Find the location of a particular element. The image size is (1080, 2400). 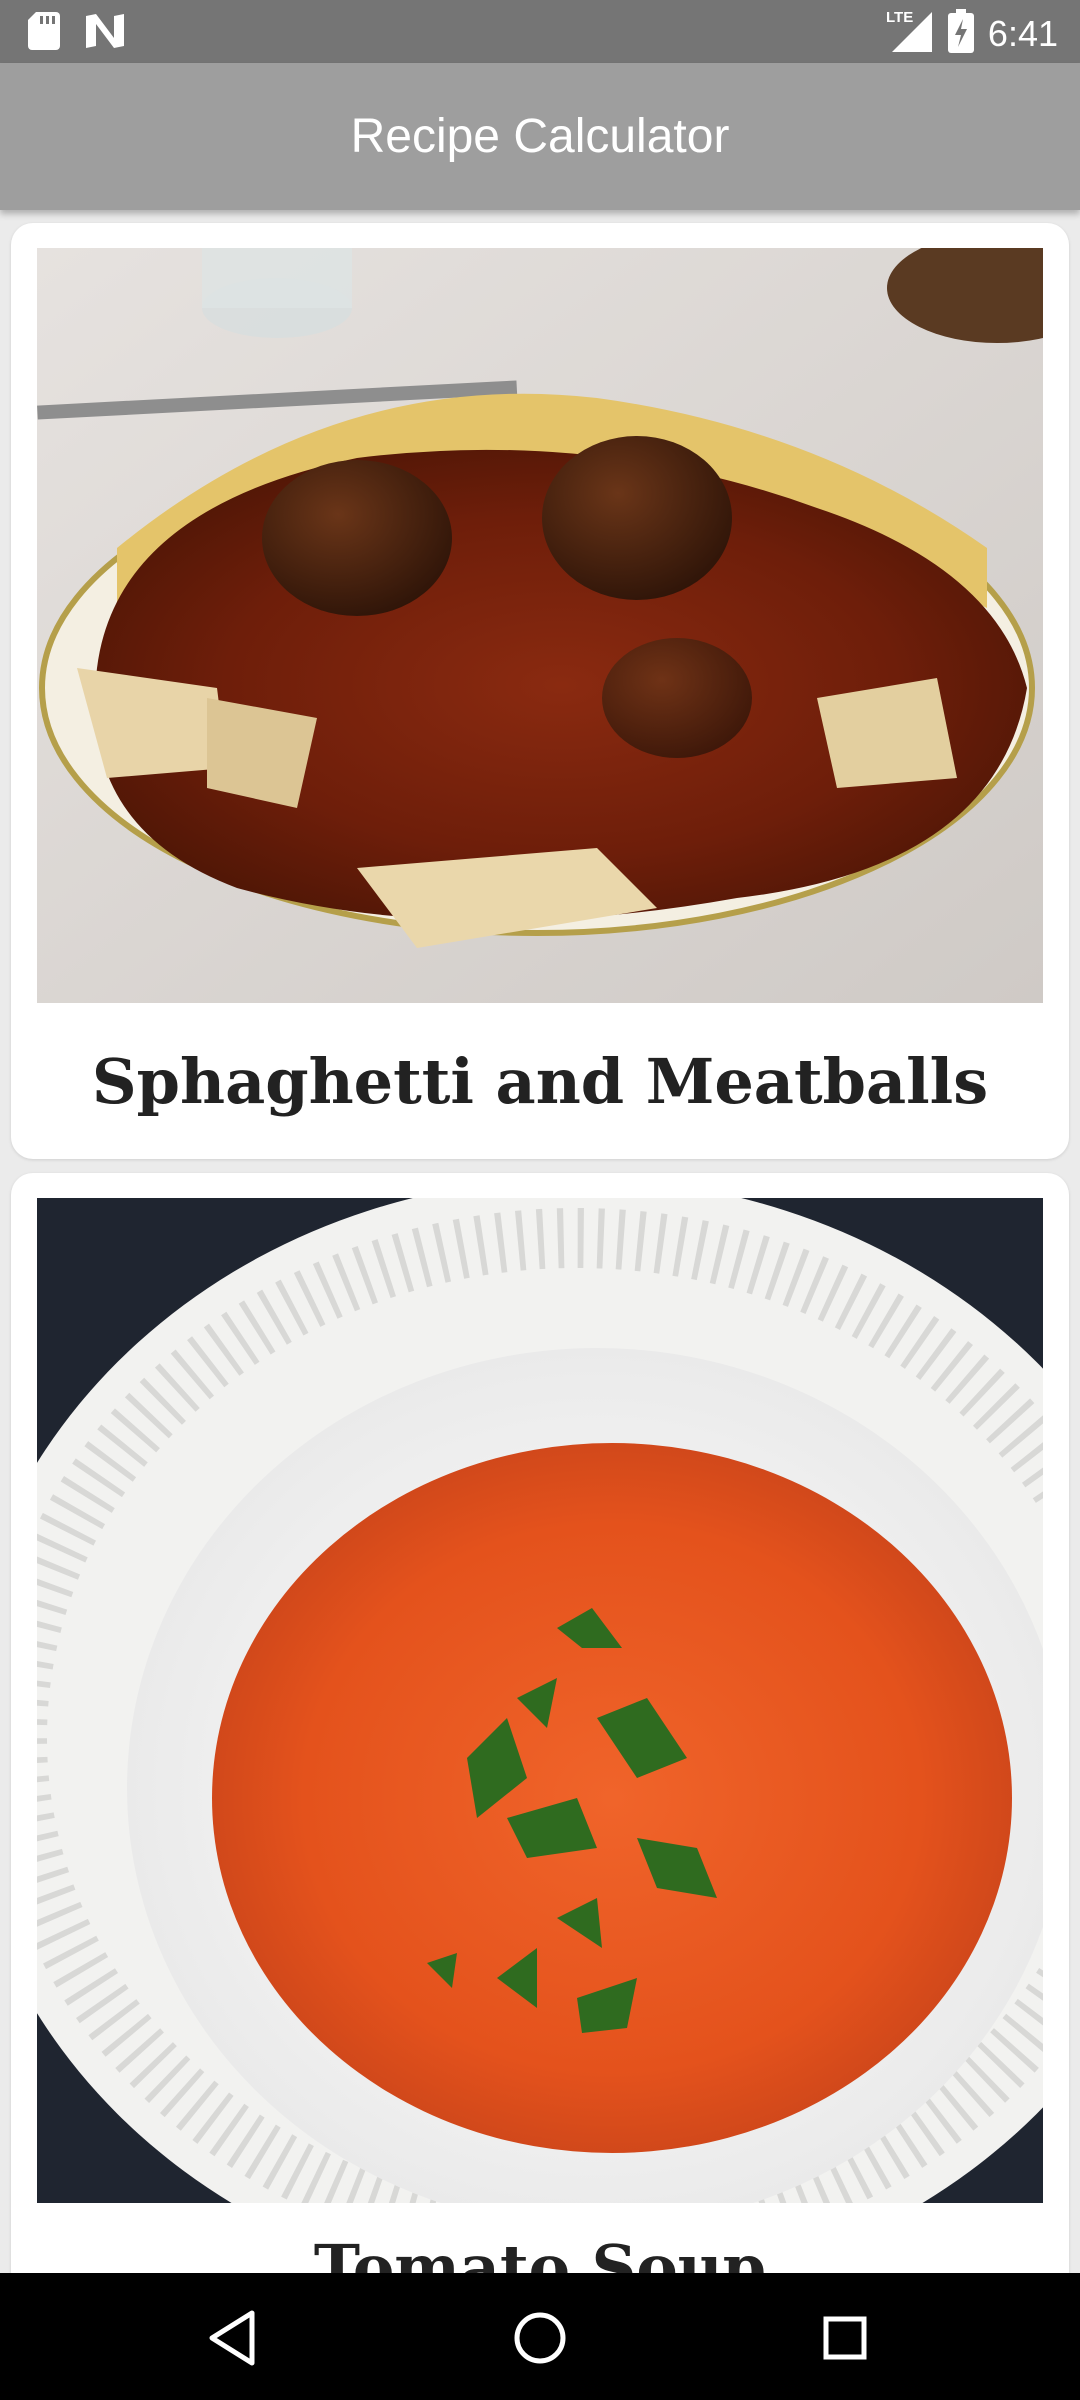

home-icon is located at coordinates (540, 2338).